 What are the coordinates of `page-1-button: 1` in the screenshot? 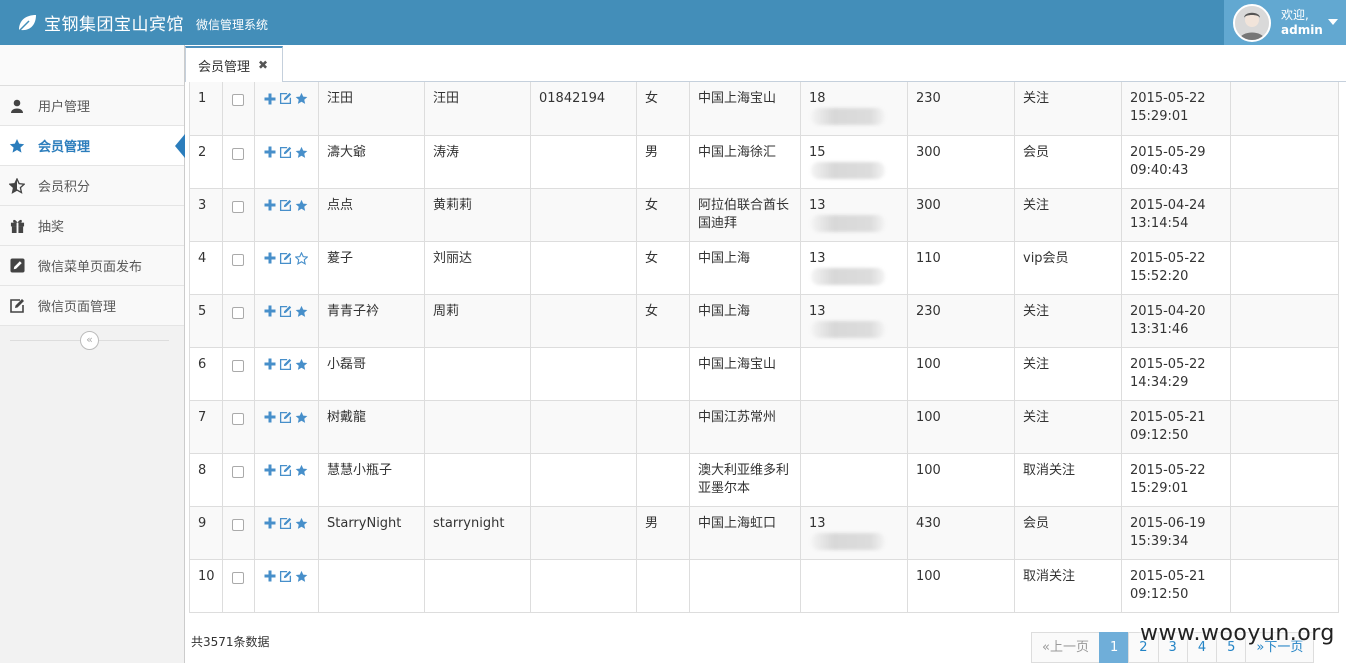 It's located at (1114, 647).